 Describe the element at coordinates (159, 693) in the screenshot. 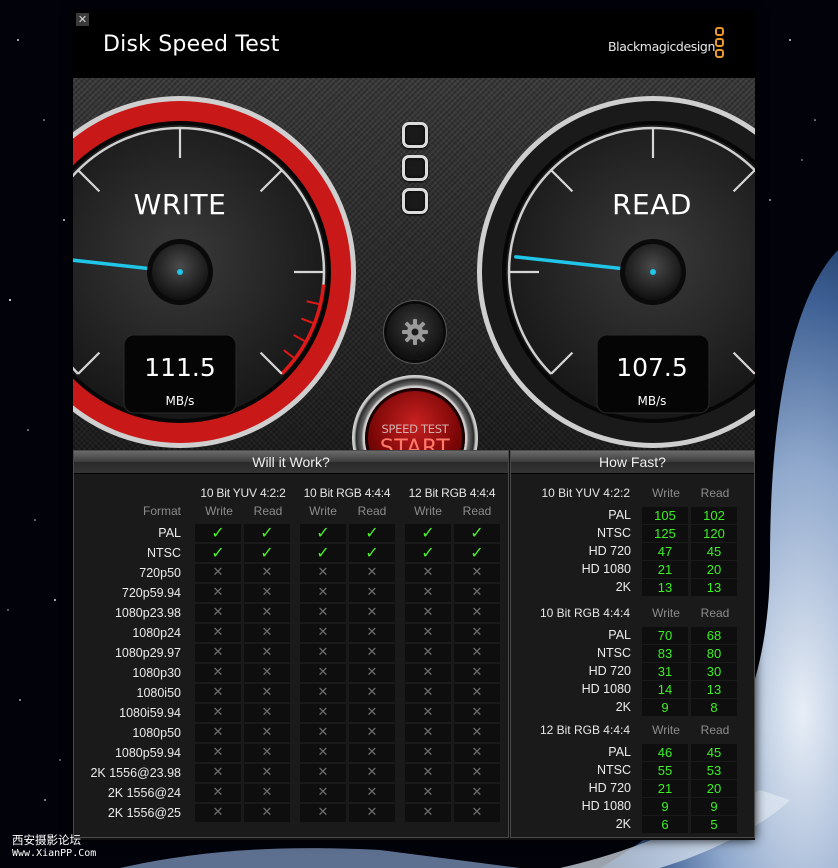

I see `format-label: 1080i50` at that location.